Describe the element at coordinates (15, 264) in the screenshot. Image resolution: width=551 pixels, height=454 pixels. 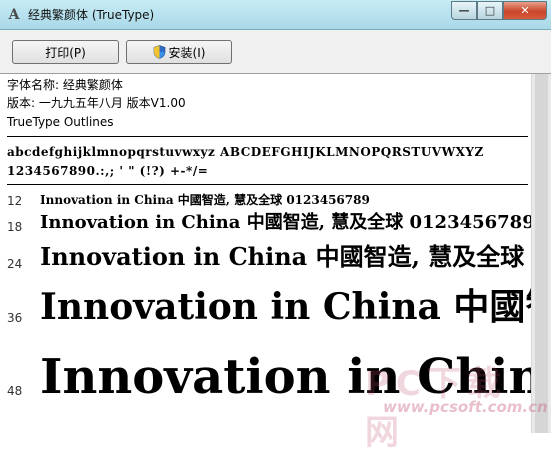
I see `size-label-24: 24` at that location.